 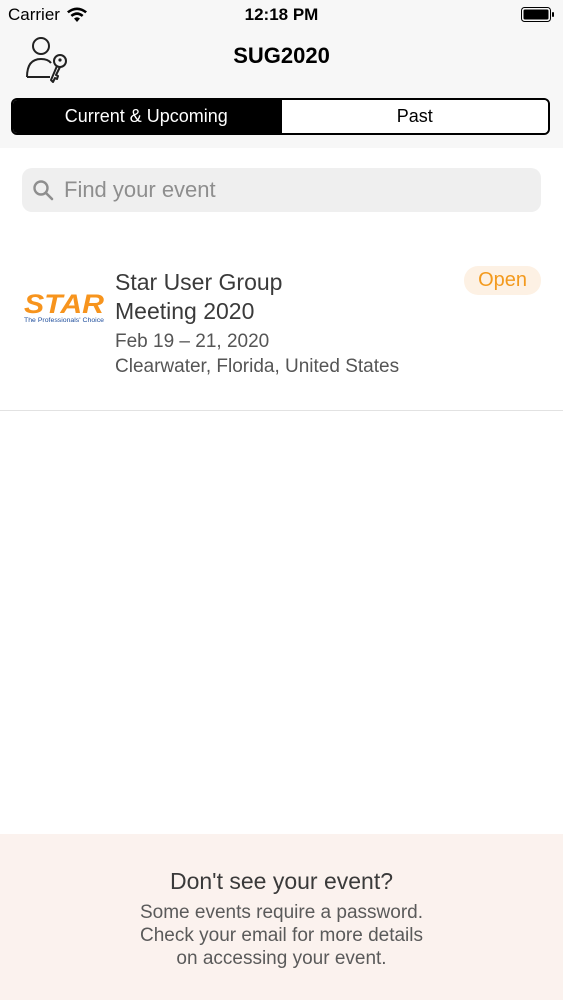 What do you see at coordinates (281, 958) in the screenshot?
I see `footer-line: on accessing your event.` at bounding box center [281, 958].